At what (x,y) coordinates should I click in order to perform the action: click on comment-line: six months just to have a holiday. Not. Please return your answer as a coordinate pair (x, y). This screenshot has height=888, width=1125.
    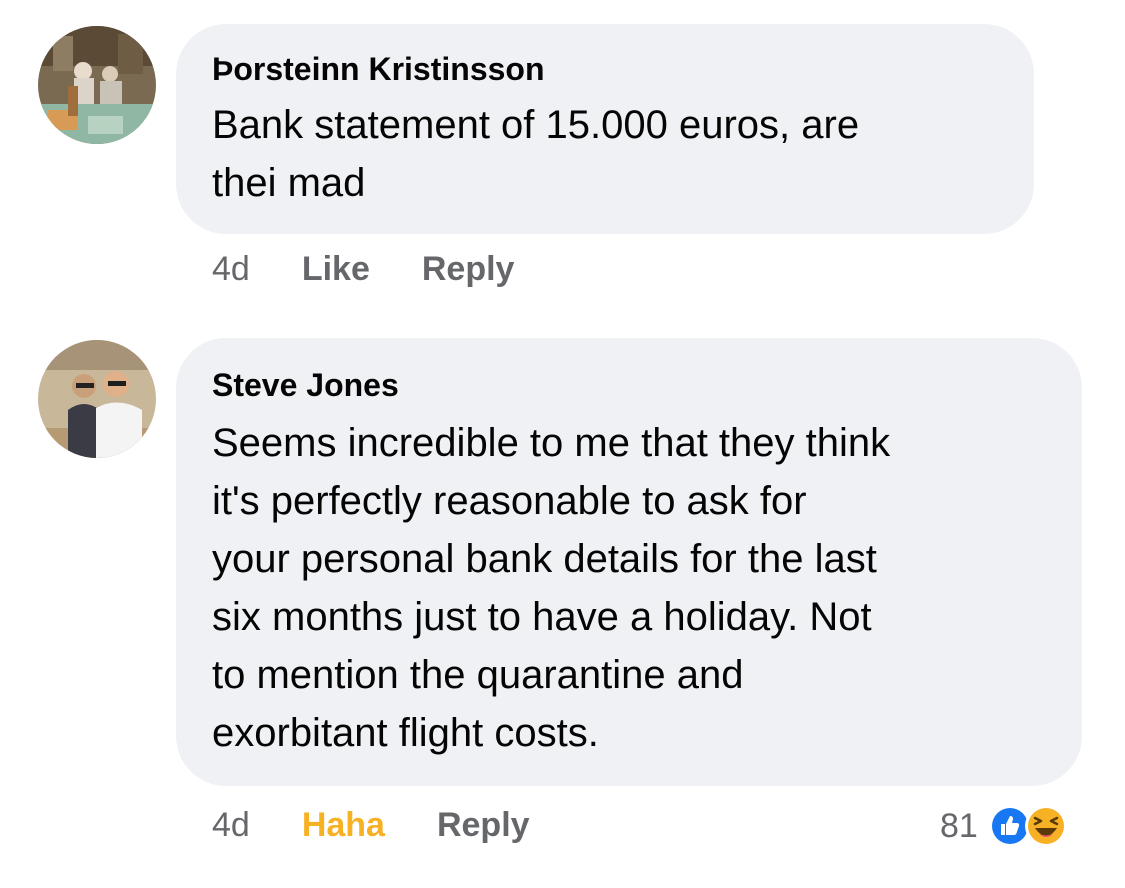
    Looking at the image, I should click on (542, 617).